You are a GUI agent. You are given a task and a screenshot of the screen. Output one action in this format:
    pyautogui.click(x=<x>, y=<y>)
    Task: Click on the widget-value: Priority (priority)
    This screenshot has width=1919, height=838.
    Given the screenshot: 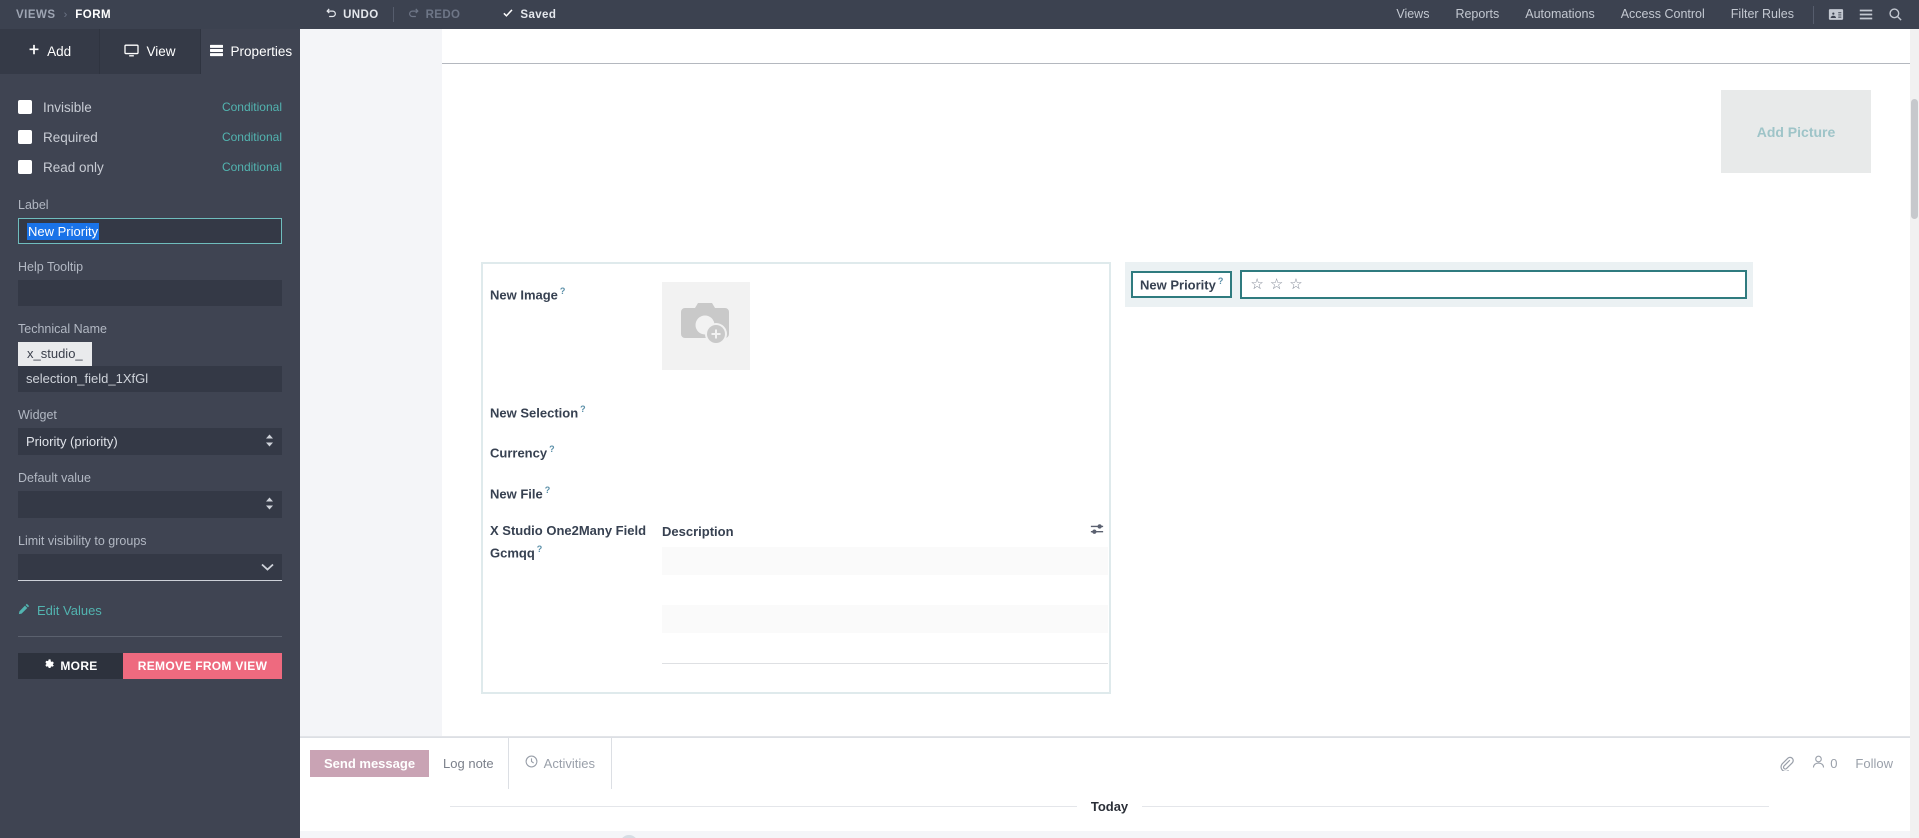 What is the action you would take?
    pyautogui.click(x=72, y=441)
    